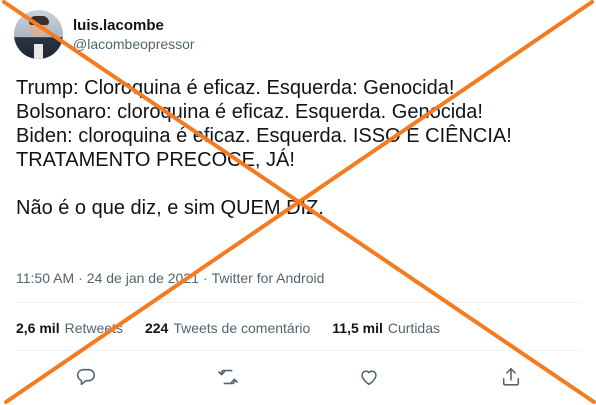 The image size is (596, 405). What do you see at coordinates (242, 328) in the screenshot?
I see `comments-label: Tweets de comentário` at bounding box center [242, 328].